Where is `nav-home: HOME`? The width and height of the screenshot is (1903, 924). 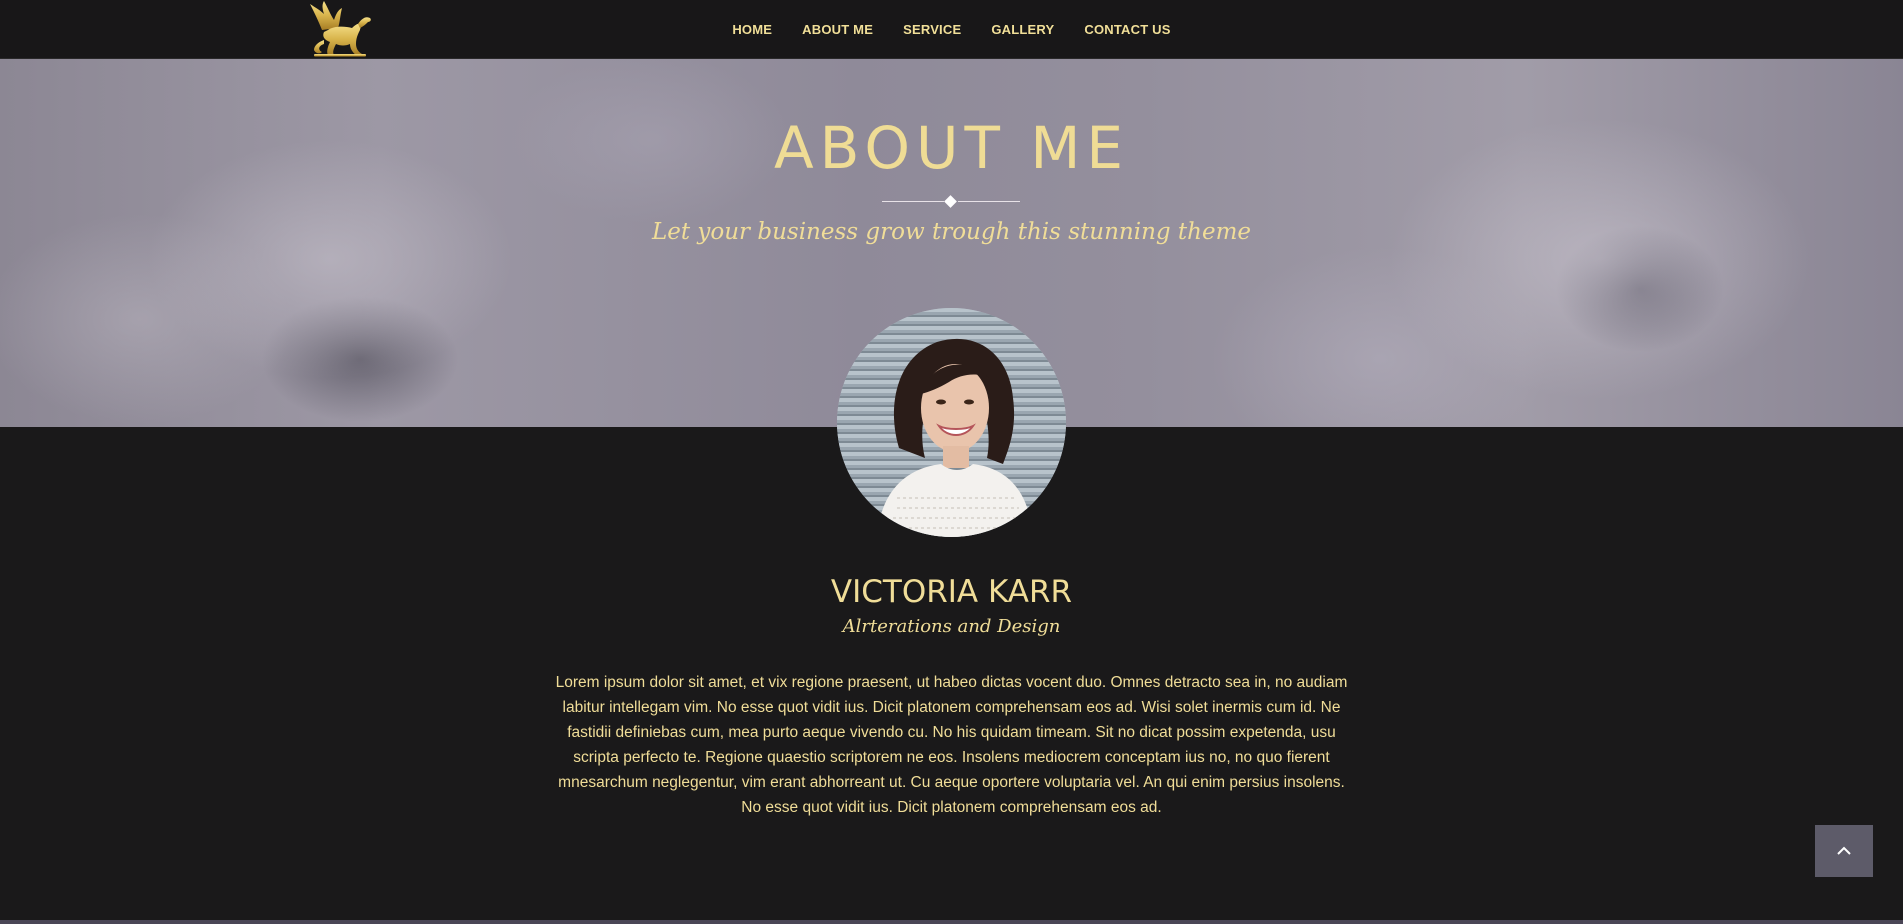 nav-home: HOME is located at coordinates (752, 29).